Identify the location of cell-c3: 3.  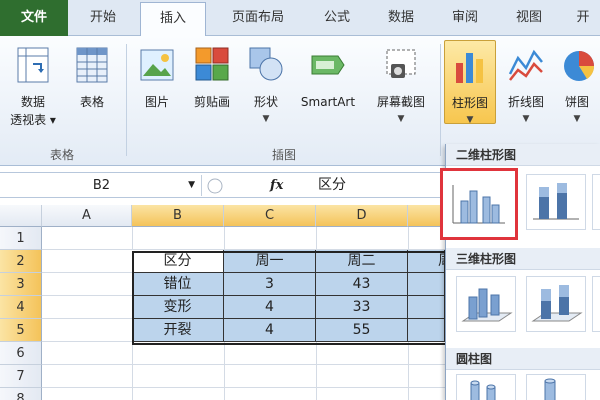
(270, 284).